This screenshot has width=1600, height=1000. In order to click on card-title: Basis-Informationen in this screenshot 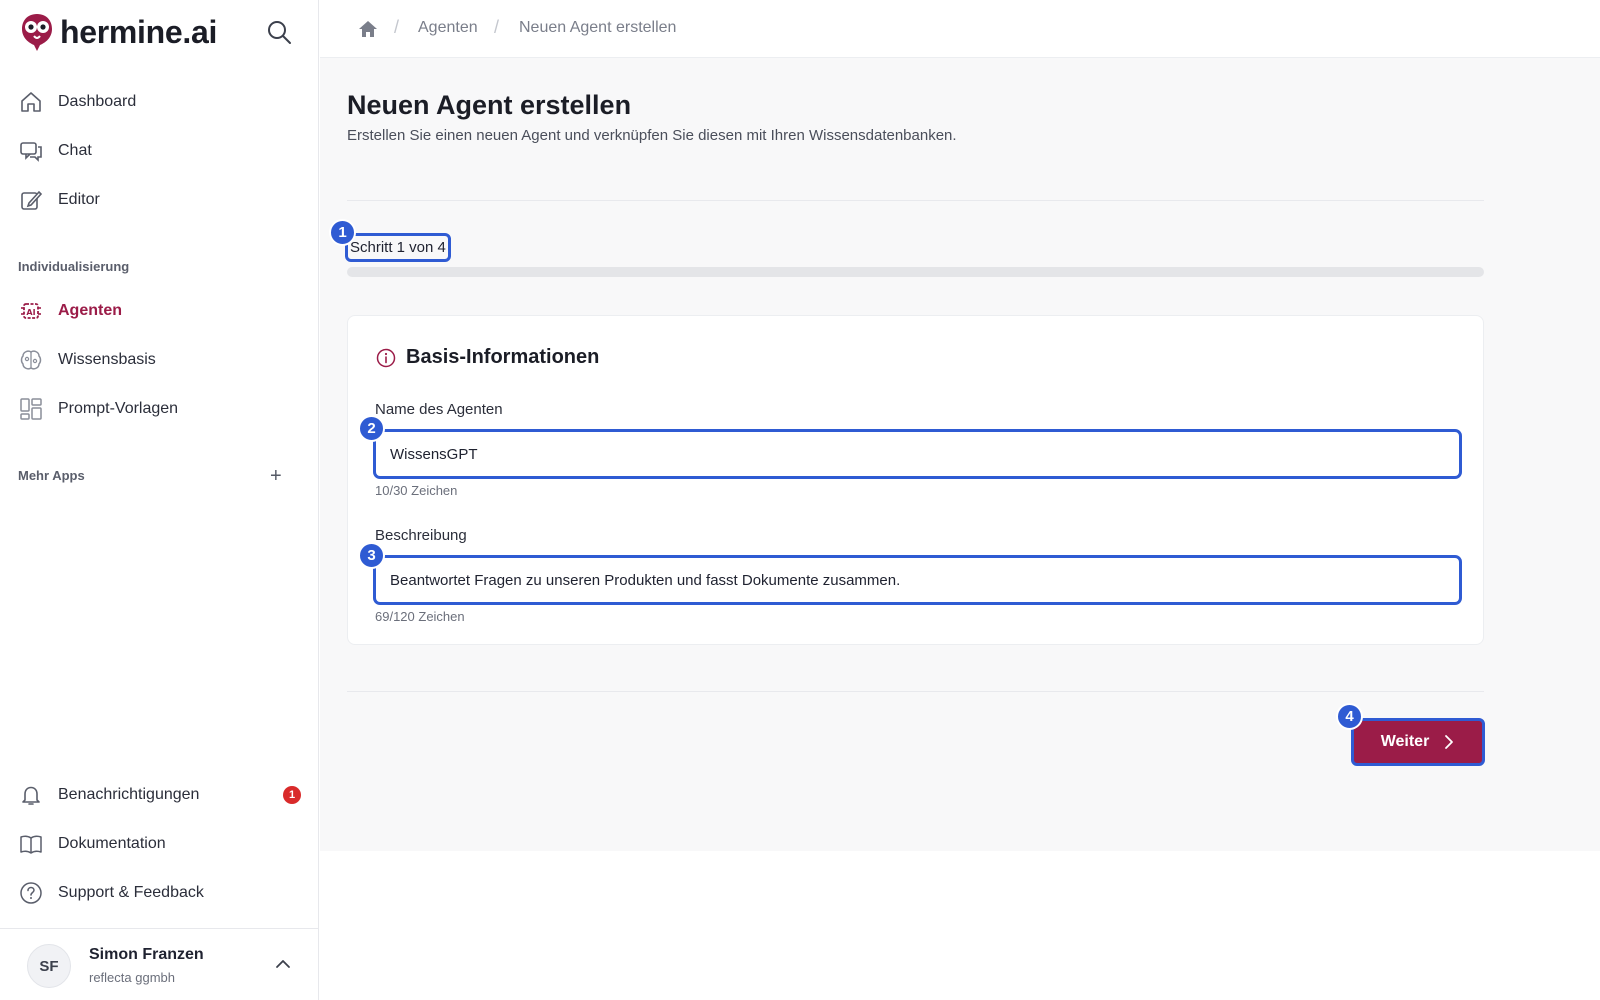, I will do `click(503, 357)`.